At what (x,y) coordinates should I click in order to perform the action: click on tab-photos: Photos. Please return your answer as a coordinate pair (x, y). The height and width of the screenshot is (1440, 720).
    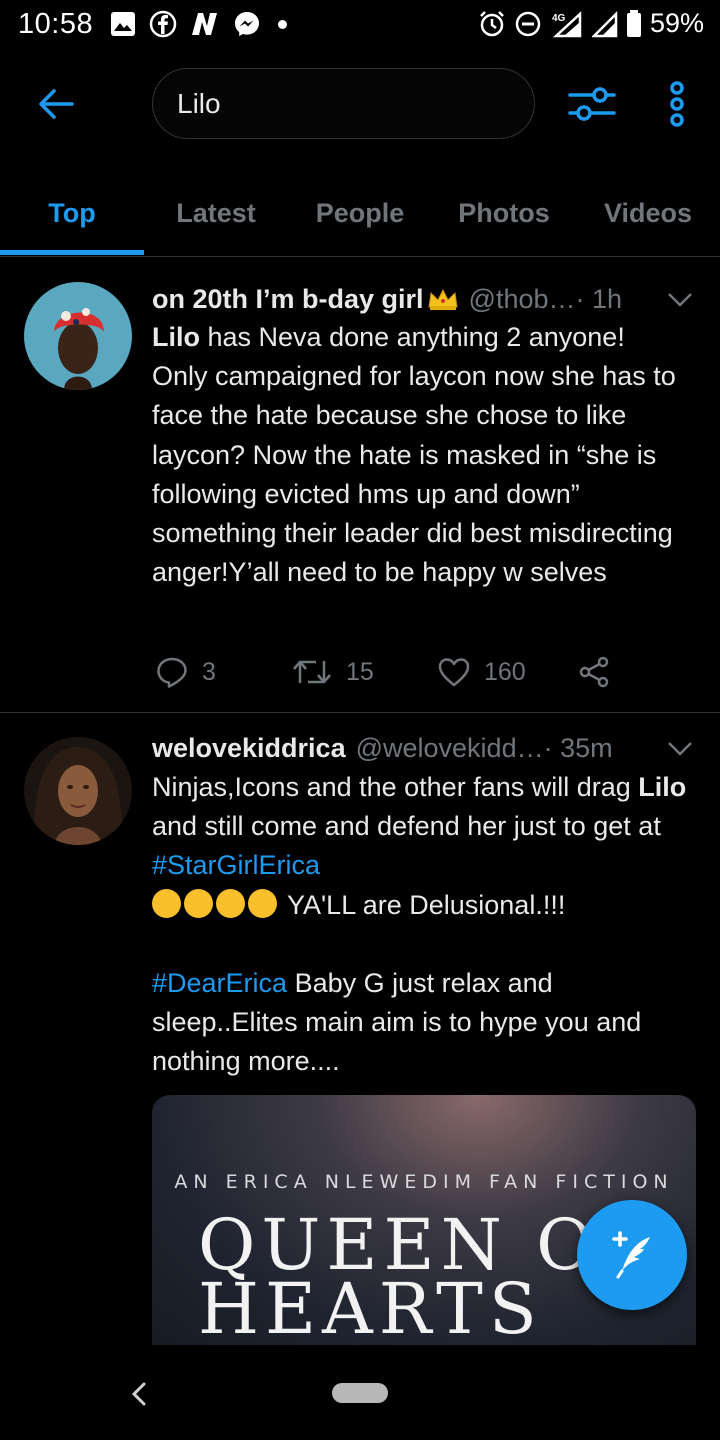
    Looking at the image, I should click on (504, 213).